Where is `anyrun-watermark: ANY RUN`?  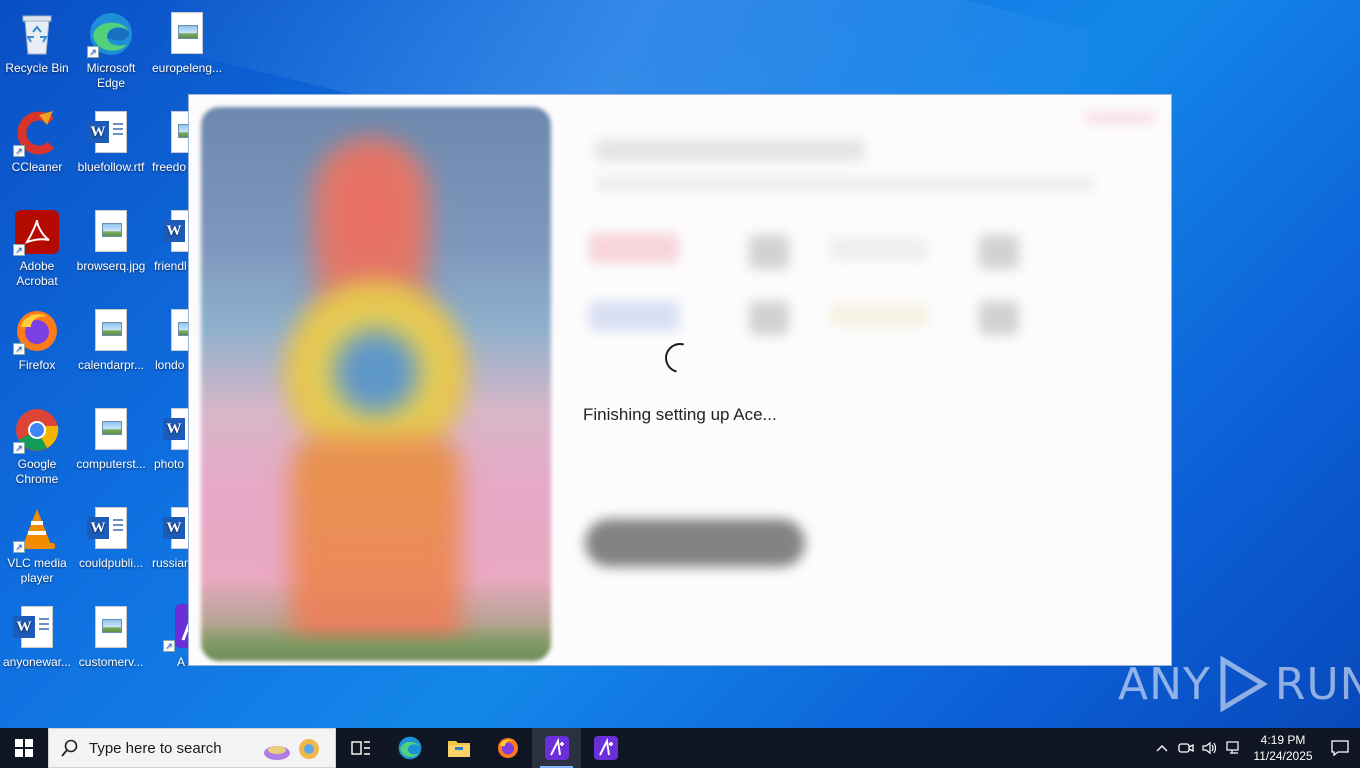
anyrun-watermark: ANY RUN is located at coordinates (1239, 684).